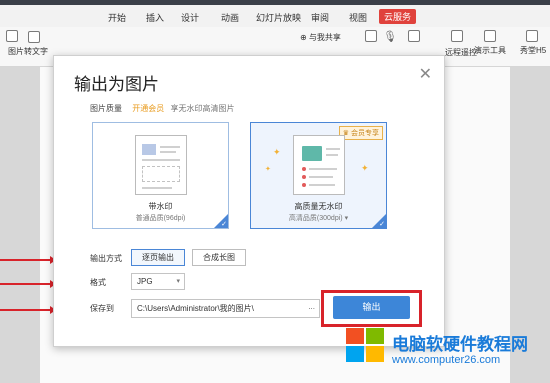  What do you see at coordinates (320, 17) in the screenshot?
I see `tab-review: 审阅` at bounding box center [320, 17].